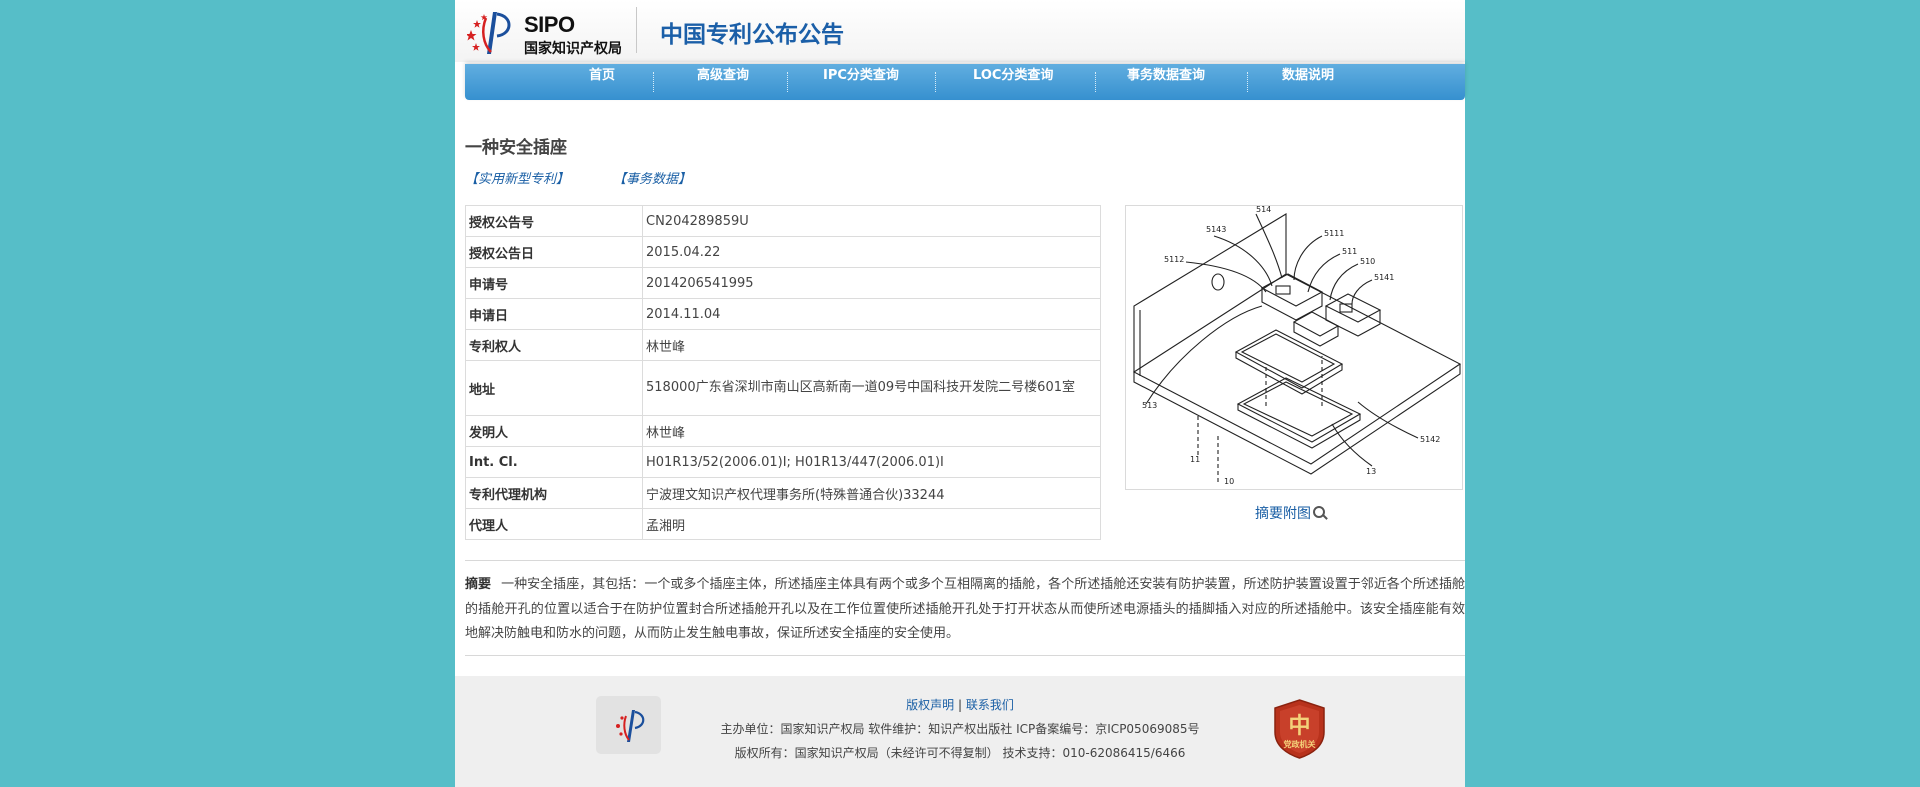 The image size is (1920, 787). I want to click on field-value: 2014206541995, so click(871, 283).